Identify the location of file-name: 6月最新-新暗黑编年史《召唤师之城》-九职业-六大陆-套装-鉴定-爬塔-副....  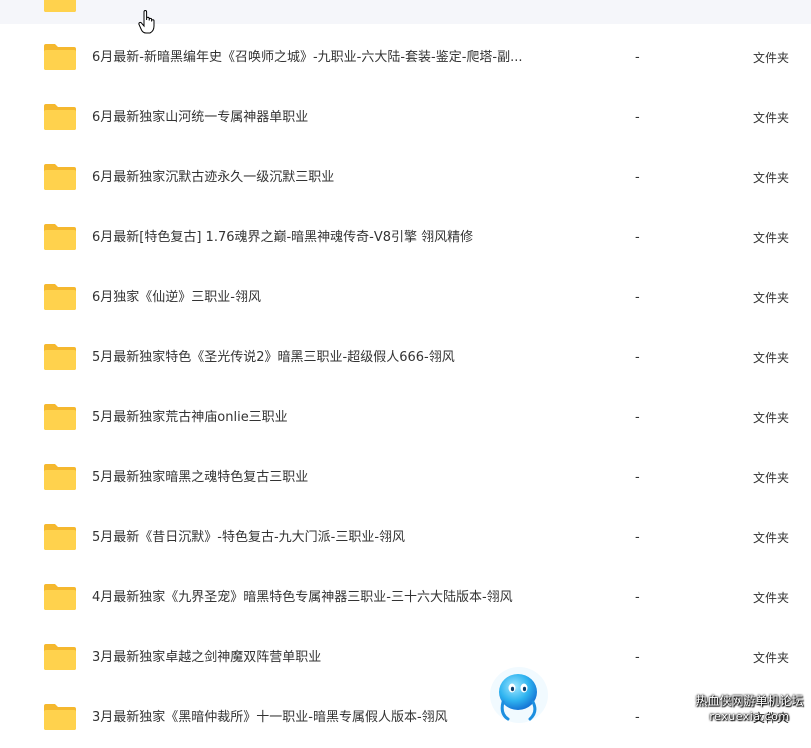
(307, 58).